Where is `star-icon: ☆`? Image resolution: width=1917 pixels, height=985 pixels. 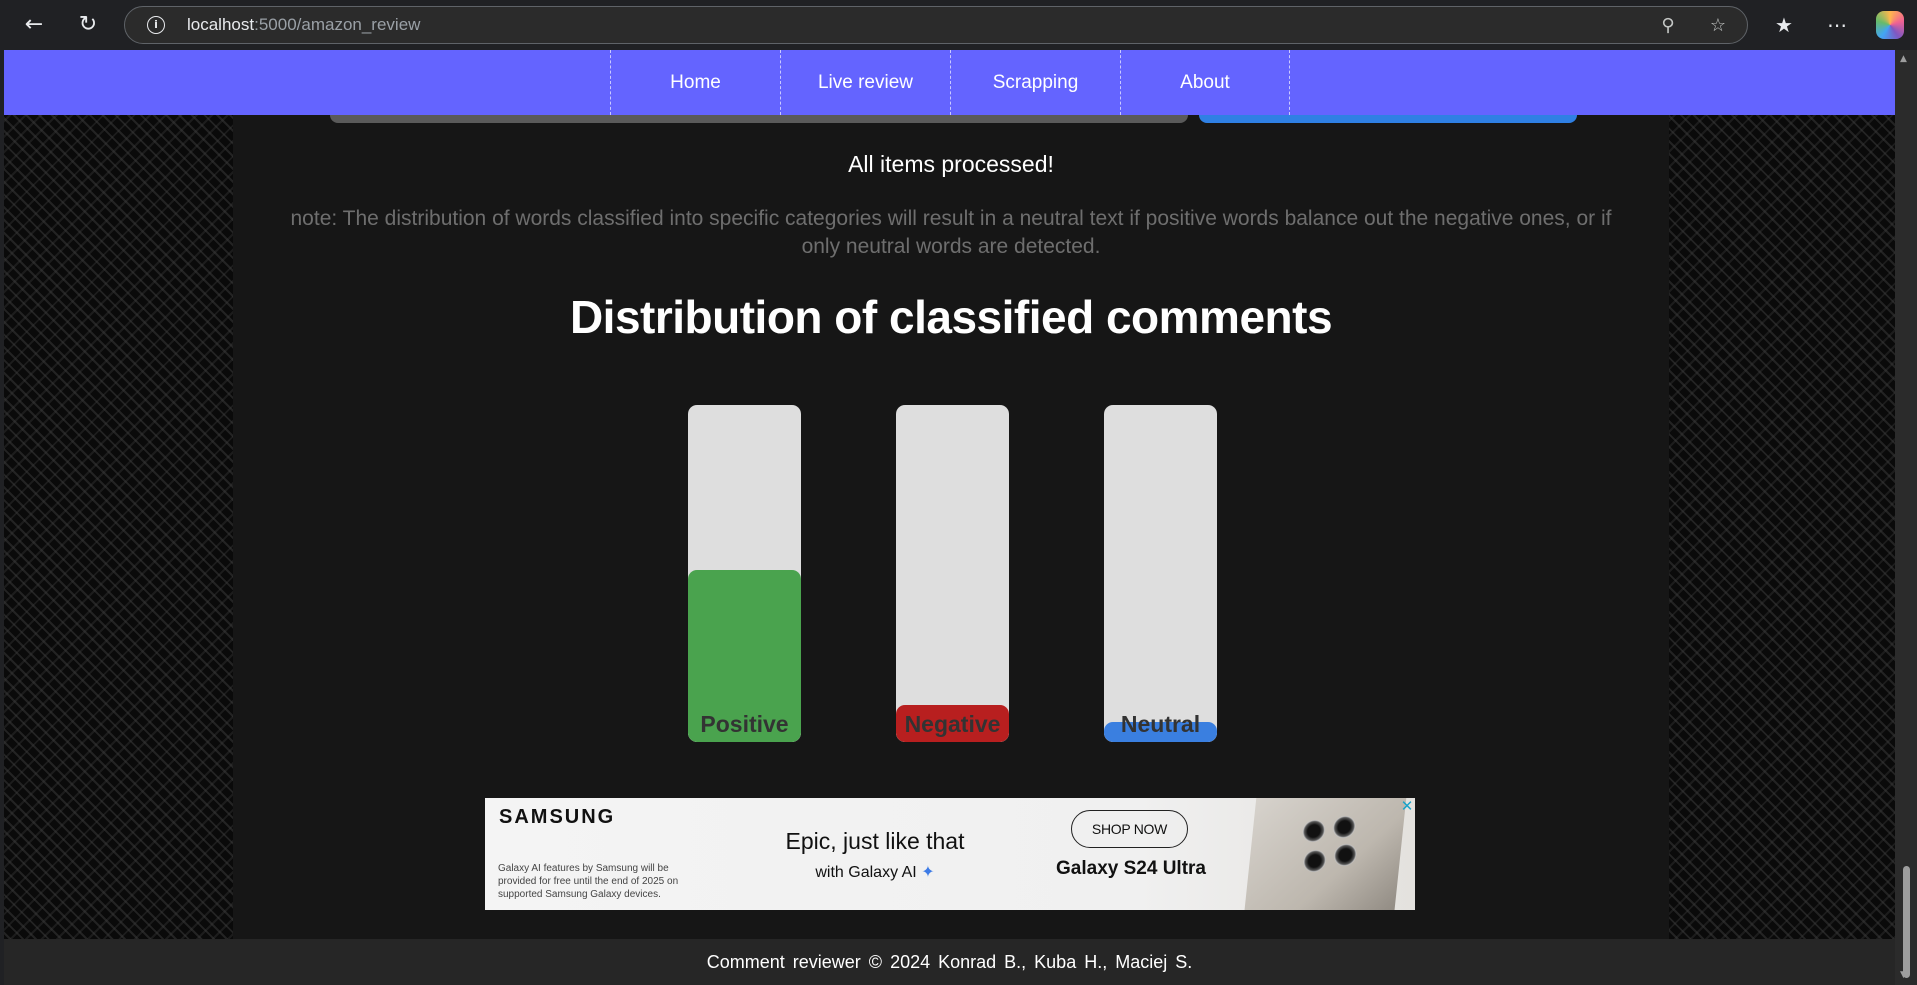
star-icon: ☆ is located at coordinates (1718, 26).